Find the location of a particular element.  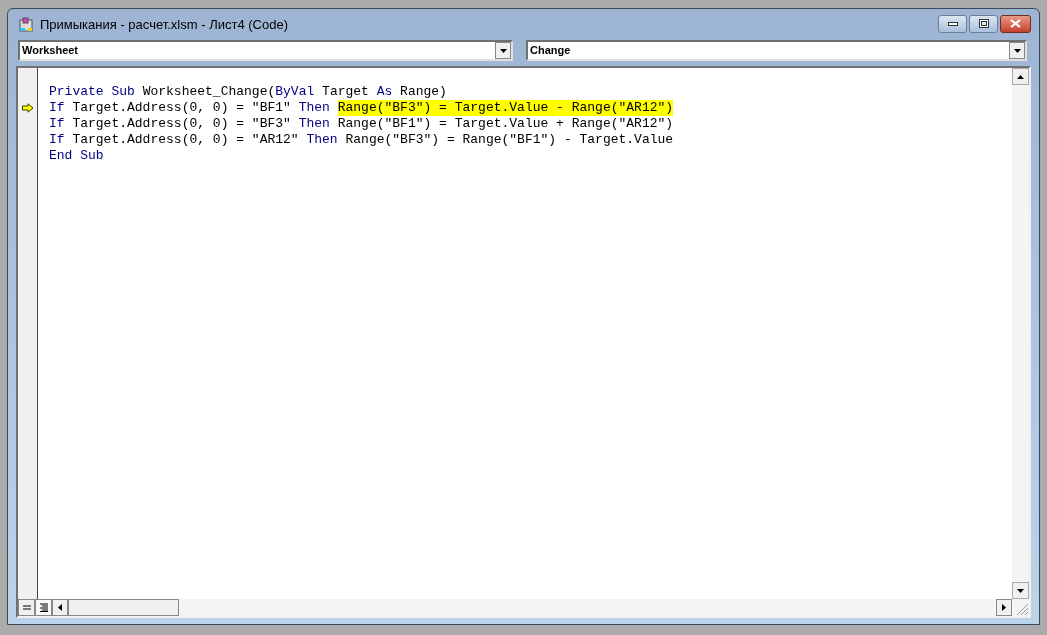

close-icon is located at coordinates (1015, 23).